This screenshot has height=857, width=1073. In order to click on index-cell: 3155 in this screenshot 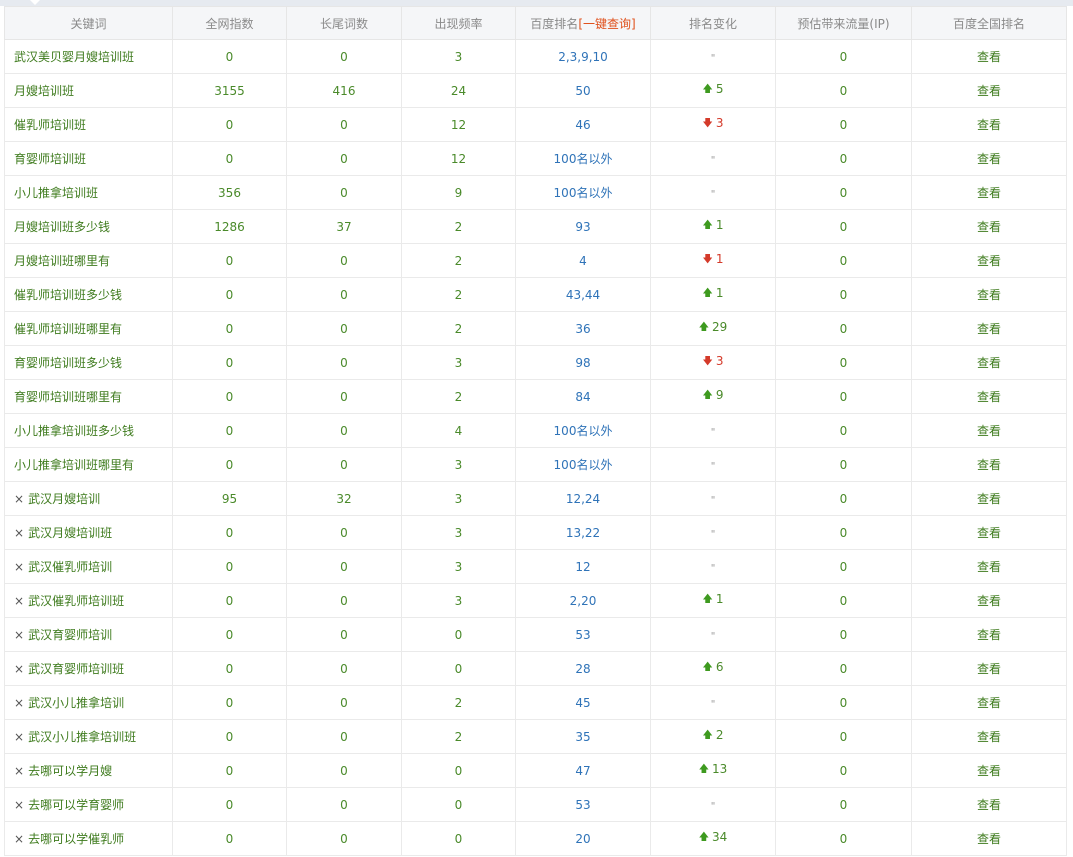, I will do `click(229, 90)`.